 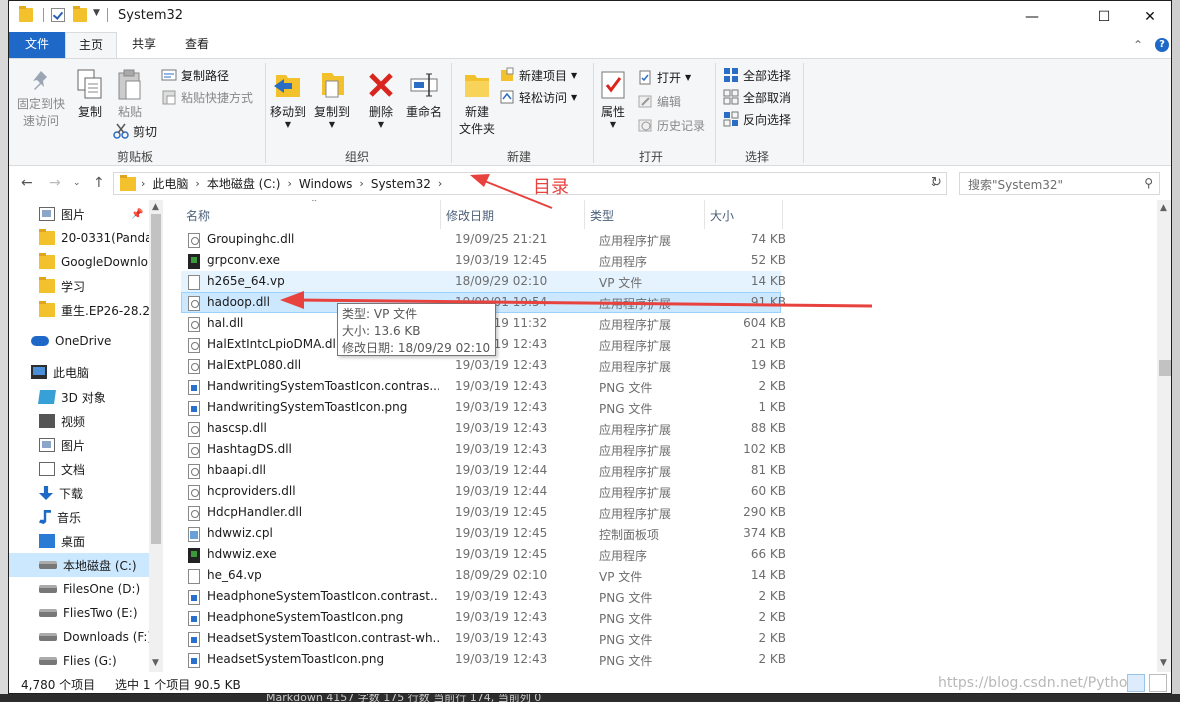 What do you see at coordinates (79, 493) in the screenshot?
I see `nav-item-downloads: 下载` at bounding box center [79, 493].